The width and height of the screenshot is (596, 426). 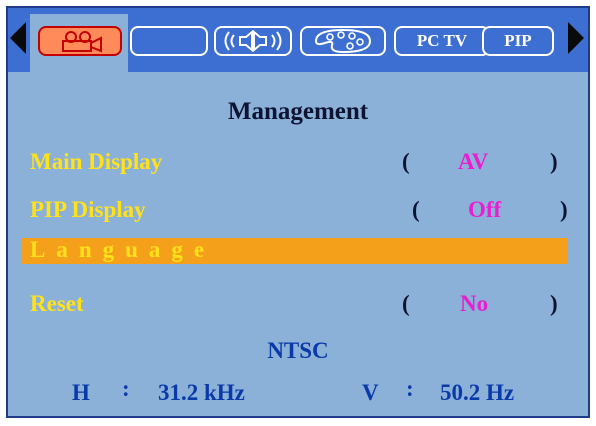 I want to click on menu-item-label: Main Display, so click(x=96, y=161).